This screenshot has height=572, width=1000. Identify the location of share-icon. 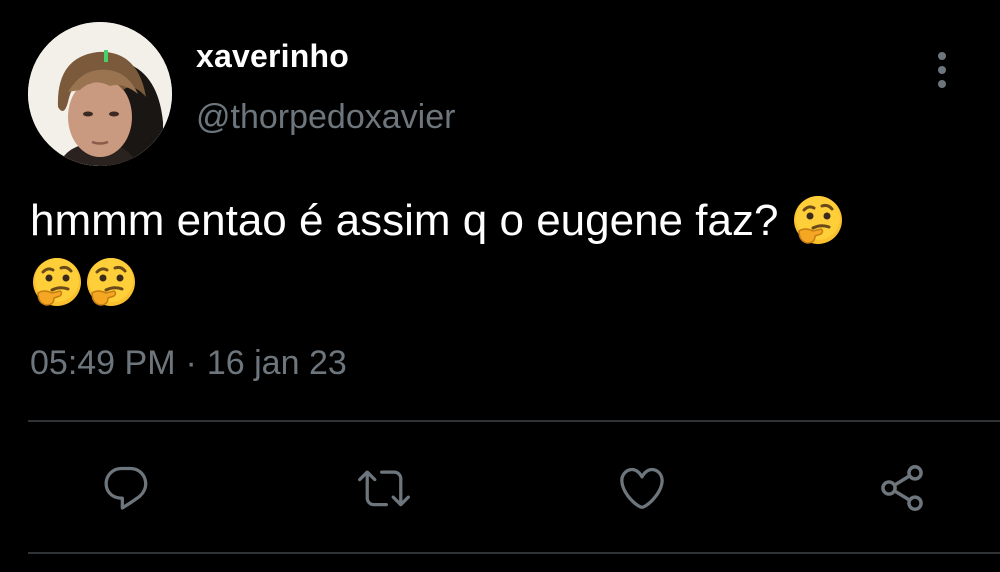
(902, 488).